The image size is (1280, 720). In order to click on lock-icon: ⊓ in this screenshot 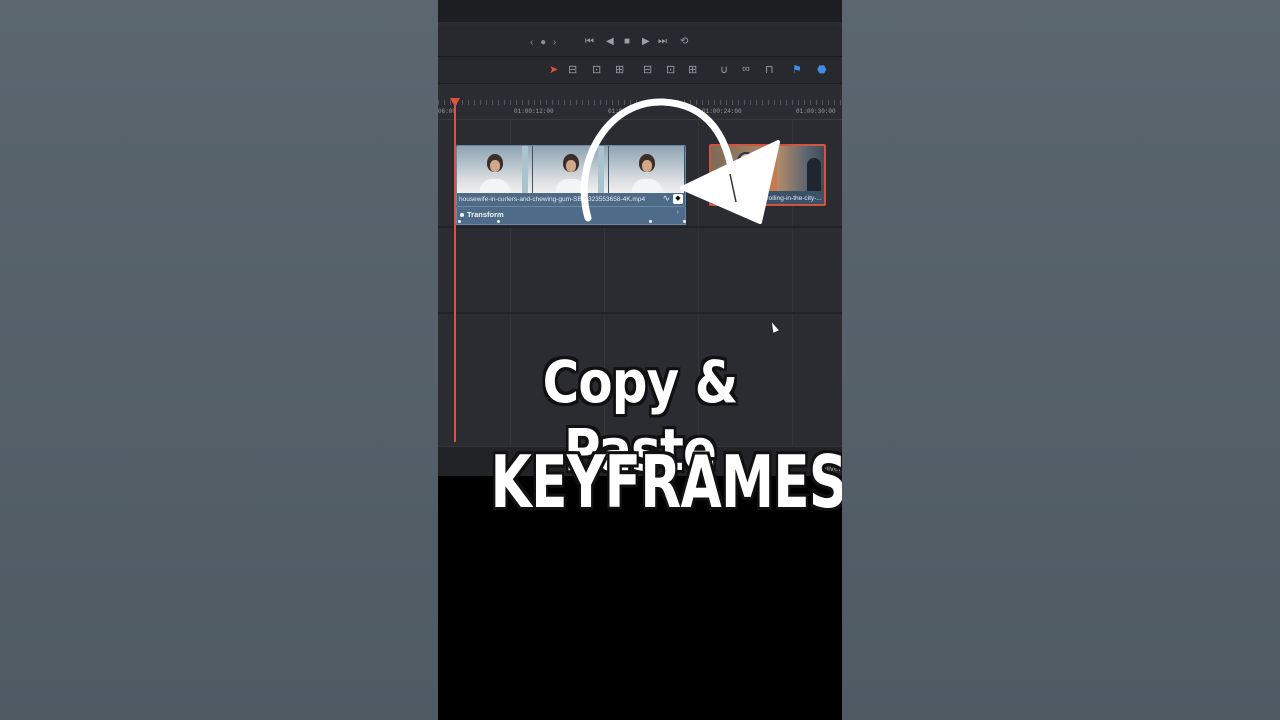, I will do `click(769, 69)`.